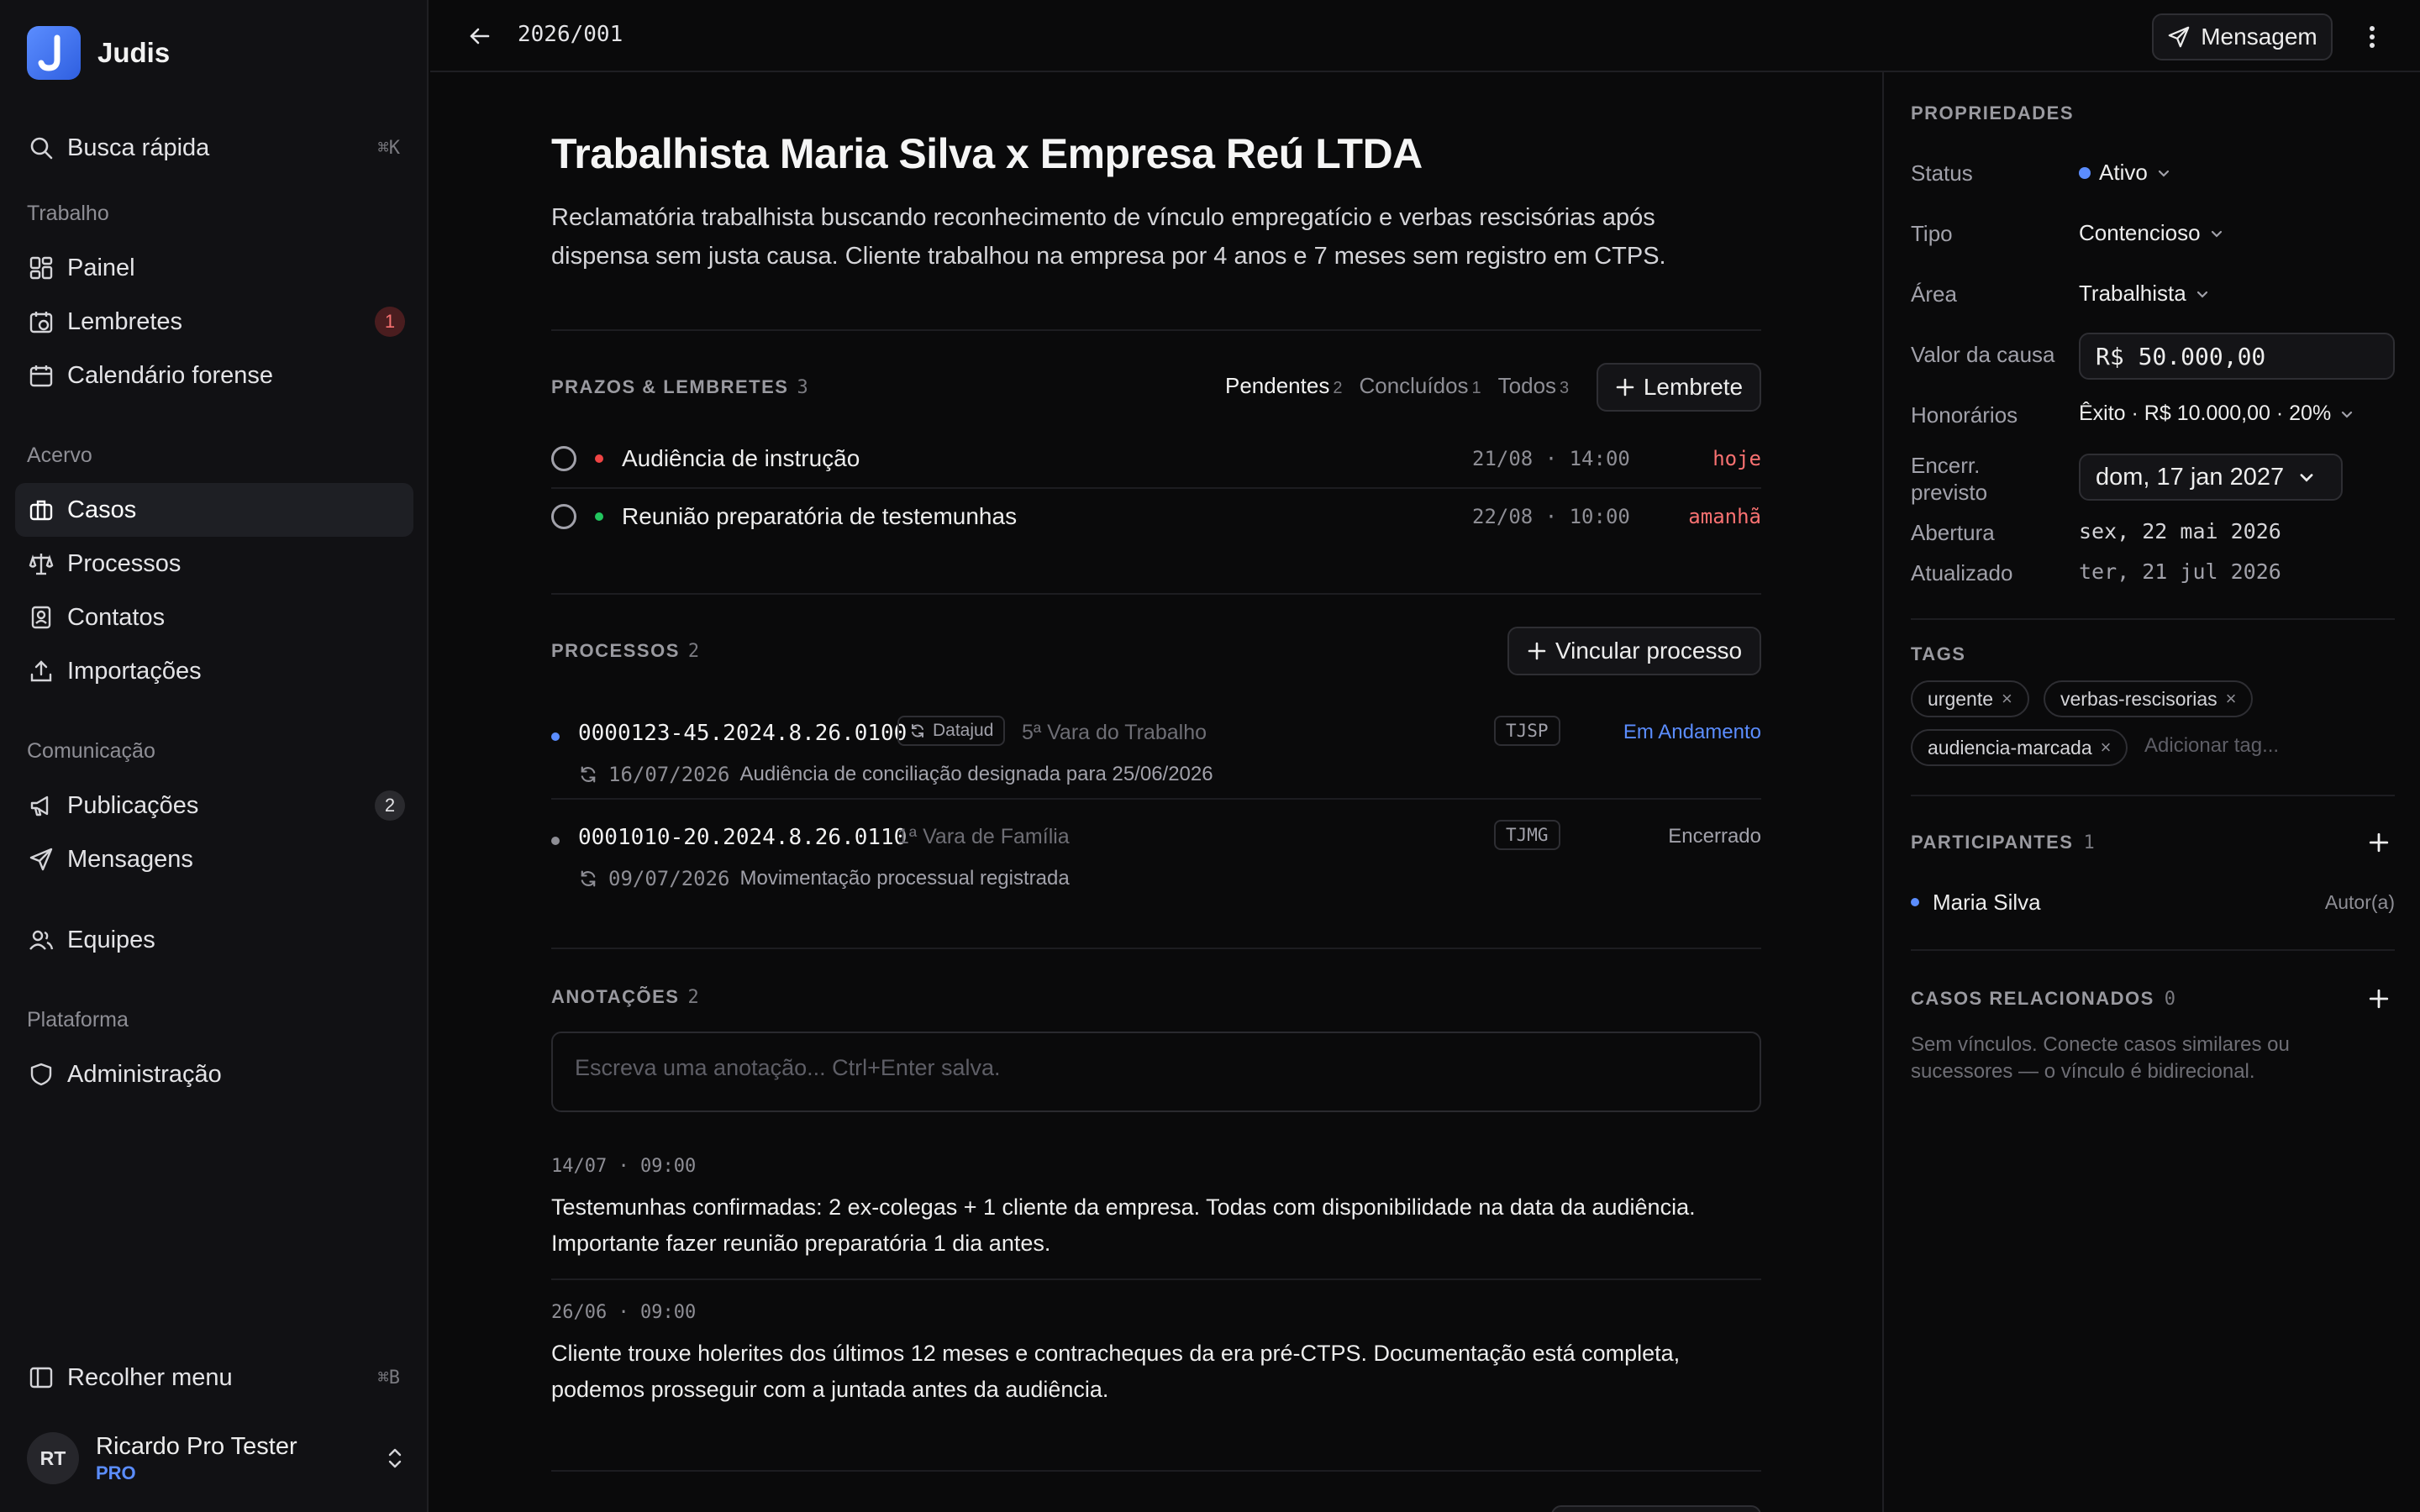 Image resolution: width=2420 pixels, height=1512 pixels. I want to click on sidebar-item-label: Processos, so click(124, 563).